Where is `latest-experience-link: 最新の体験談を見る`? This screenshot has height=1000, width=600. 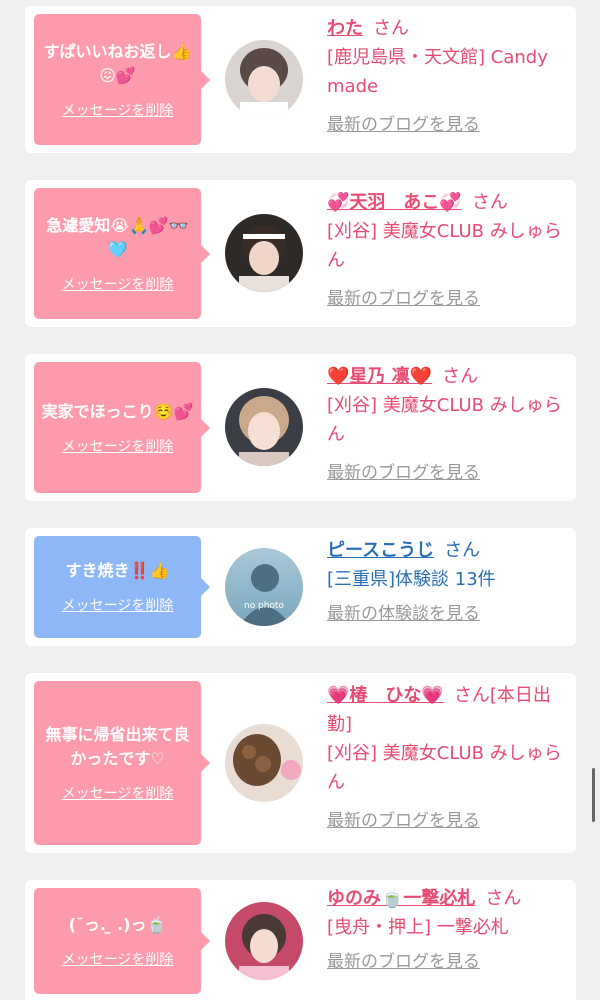 latest-experience-link: 最新の体験談を見る is located at coordinates (403, 614).